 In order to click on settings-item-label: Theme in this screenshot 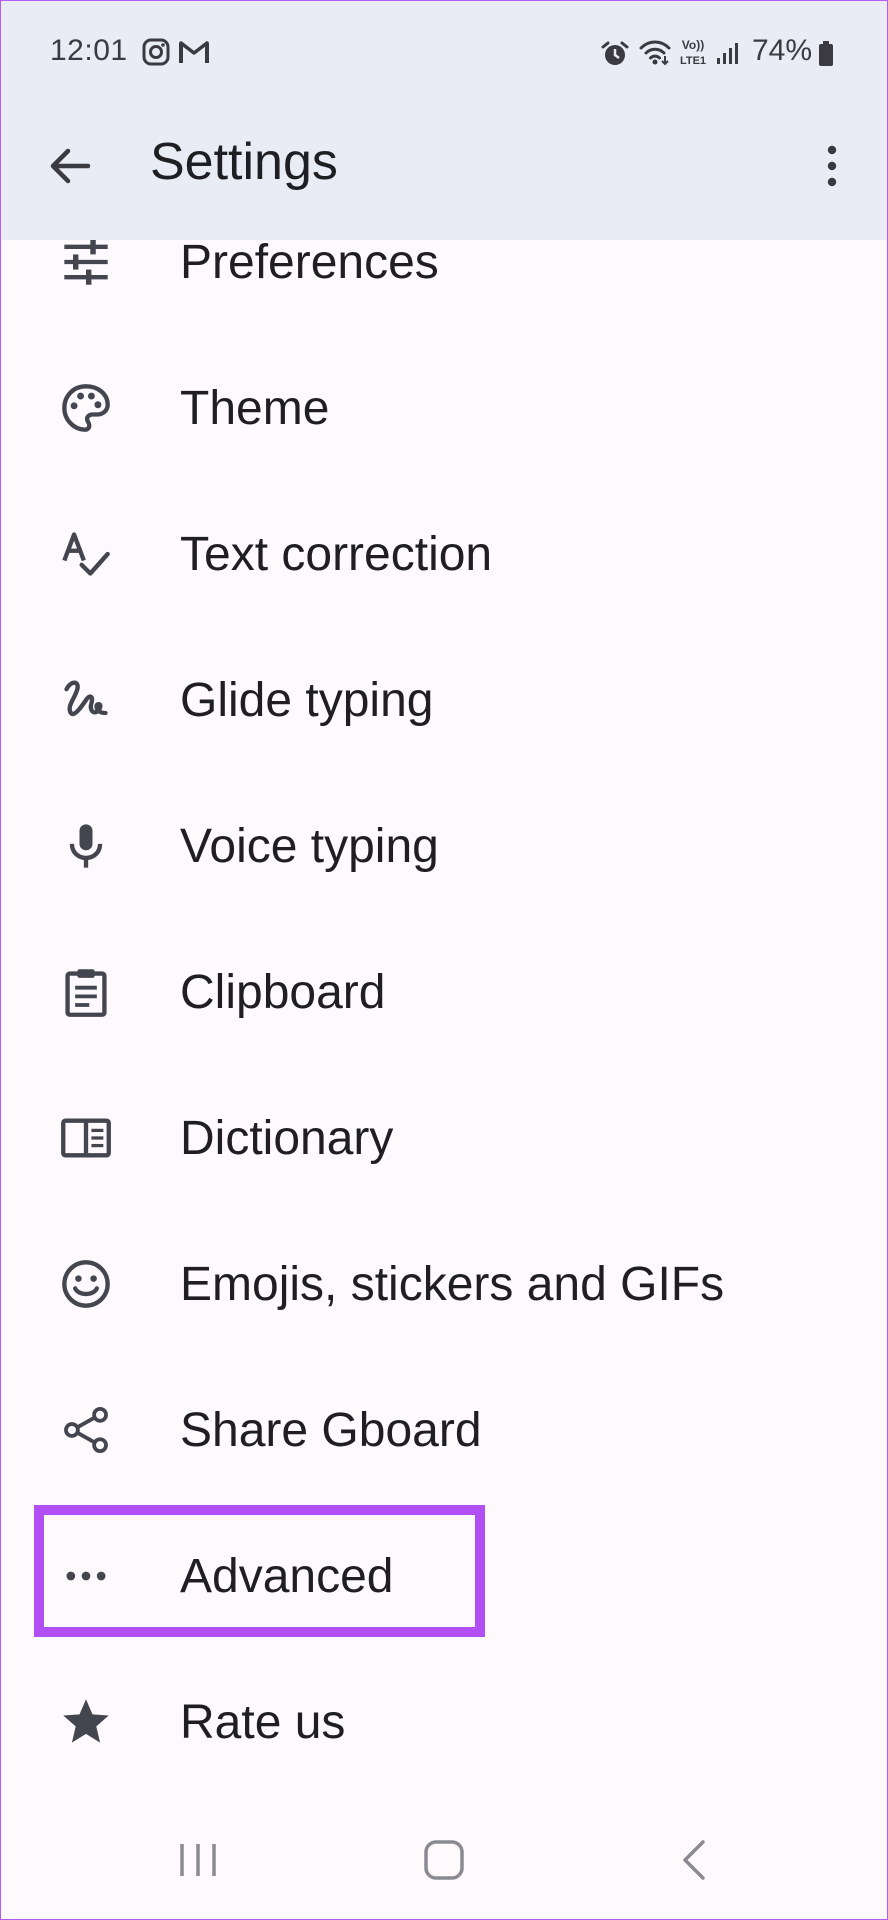, I will do `click(255, 408)`.